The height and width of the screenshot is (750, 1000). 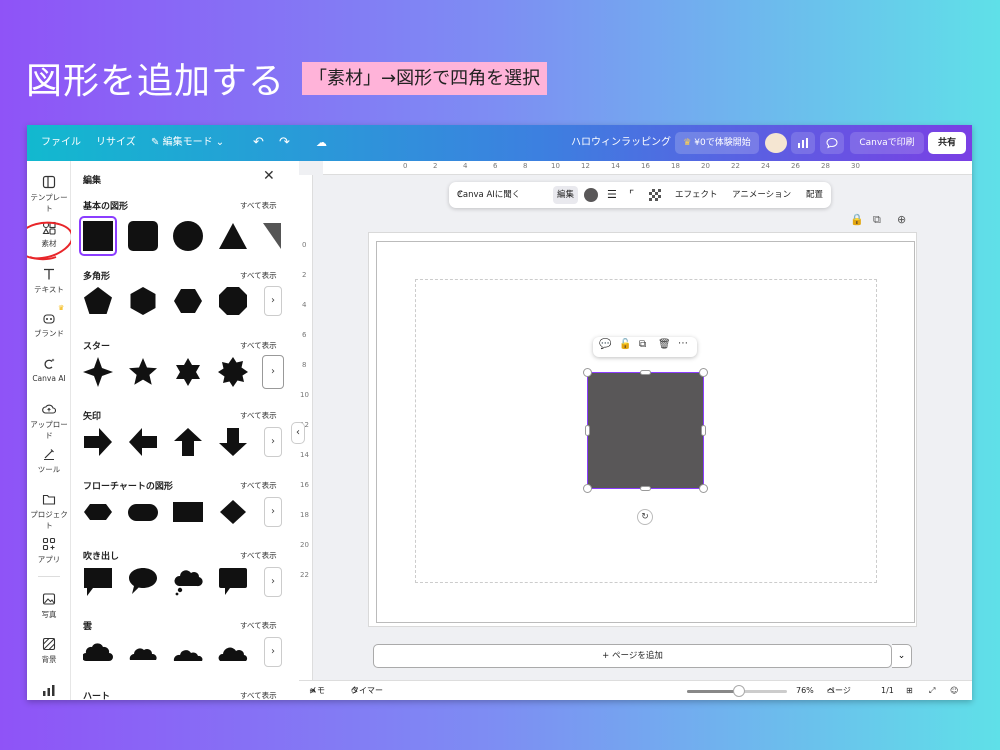 What do you see at coordinates (645, 488) in the screenshot?
I see `resize-handle-bottom` at bounding box center [645, 488].